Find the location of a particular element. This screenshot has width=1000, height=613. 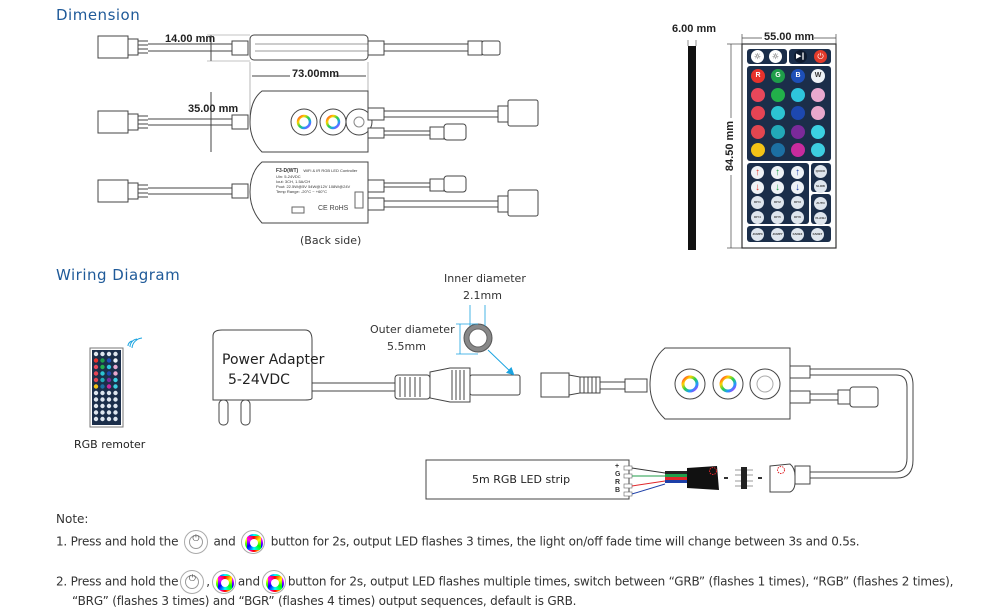

back-side-caption: (Back side) is located at coordinates (331, 240).